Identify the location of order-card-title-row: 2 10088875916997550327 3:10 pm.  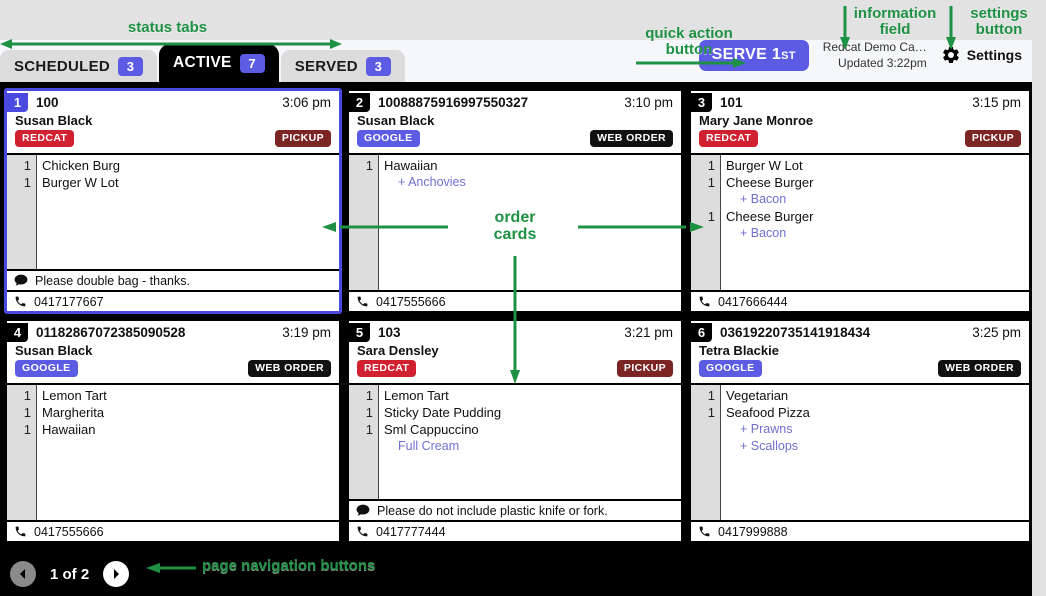
(512, 102).